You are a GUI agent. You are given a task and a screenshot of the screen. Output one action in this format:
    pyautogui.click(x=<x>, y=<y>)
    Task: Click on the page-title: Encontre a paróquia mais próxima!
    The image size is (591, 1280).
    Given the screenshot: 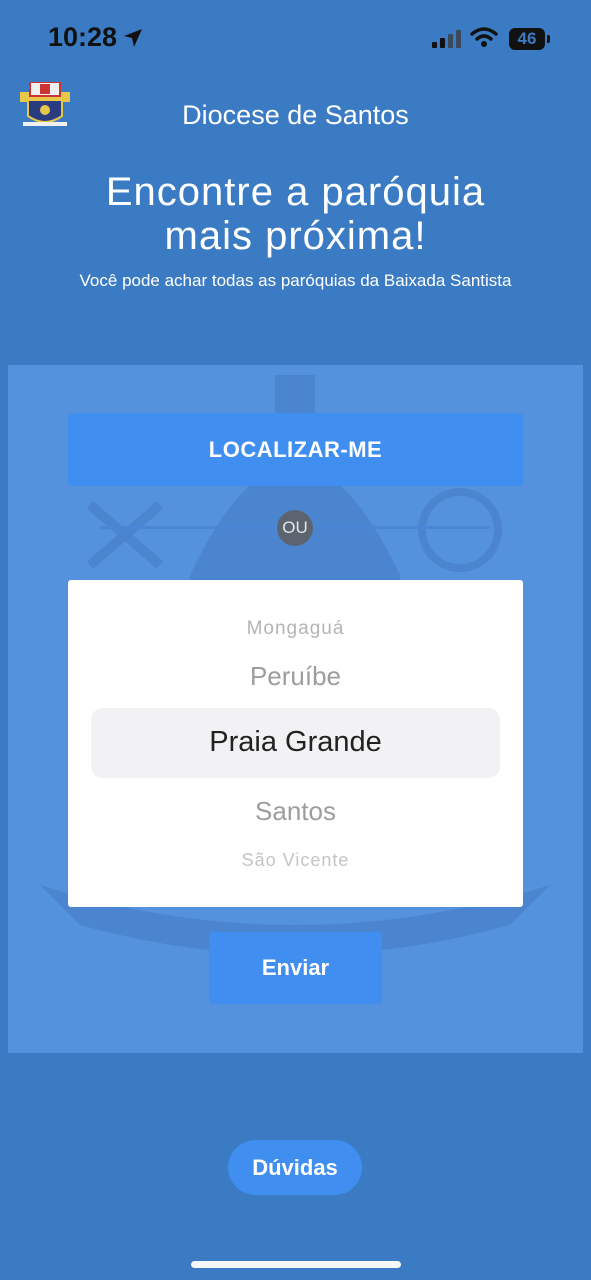 What is the action you would take?
    pyautogui.click(x=295, y=214)
    